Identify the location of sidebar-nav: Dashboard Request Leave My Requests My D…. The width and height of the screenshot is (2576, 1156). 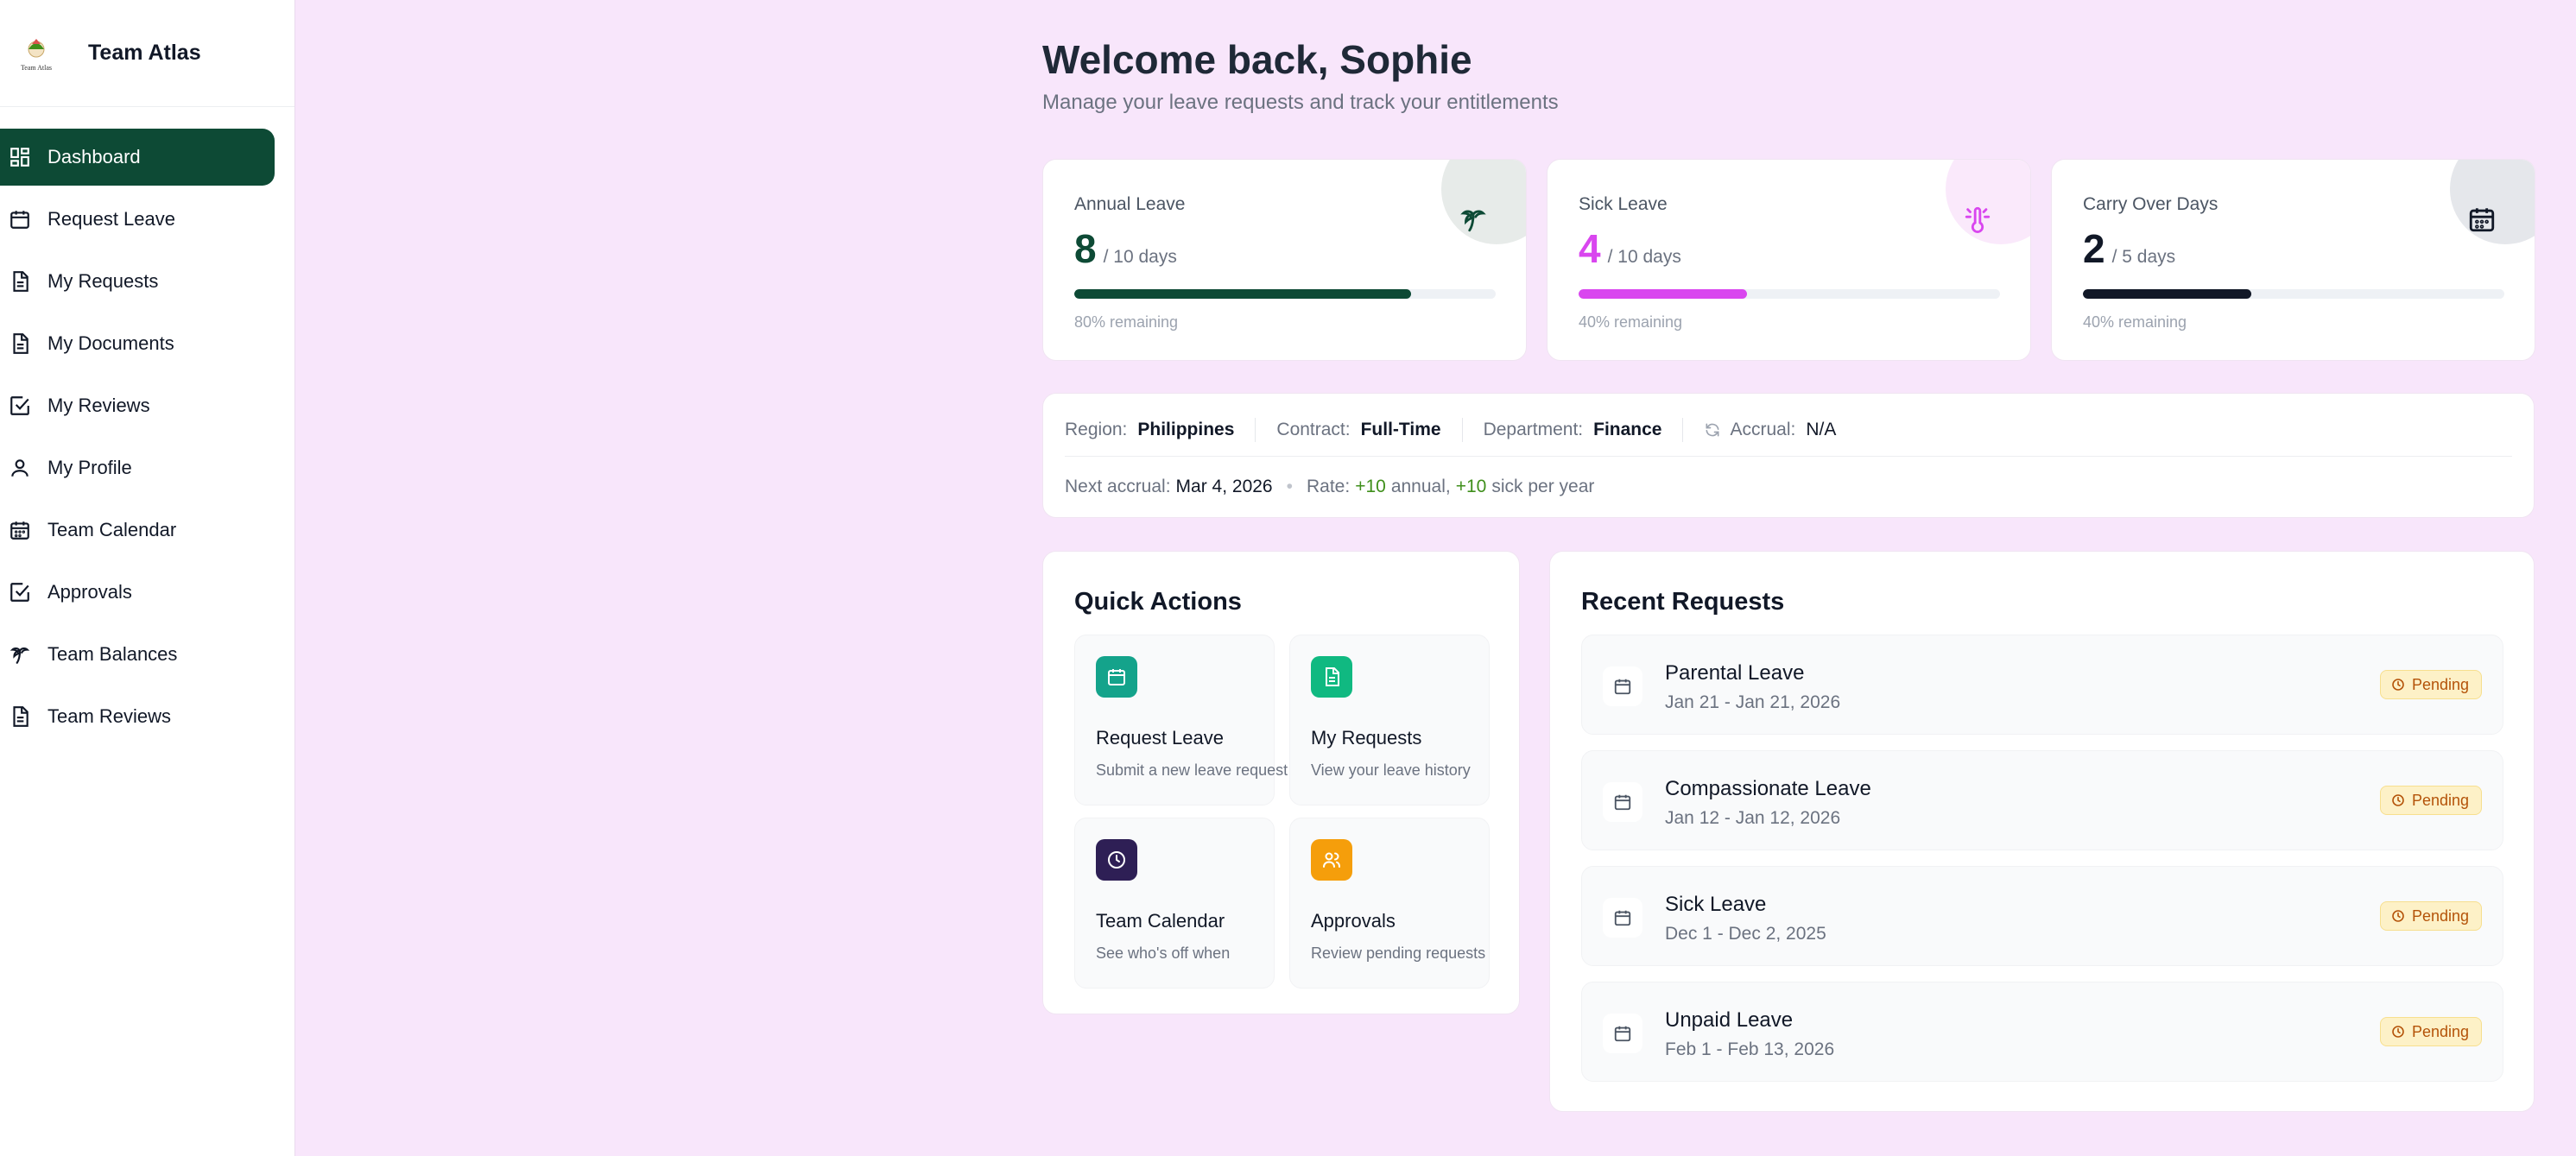
(147, 426).